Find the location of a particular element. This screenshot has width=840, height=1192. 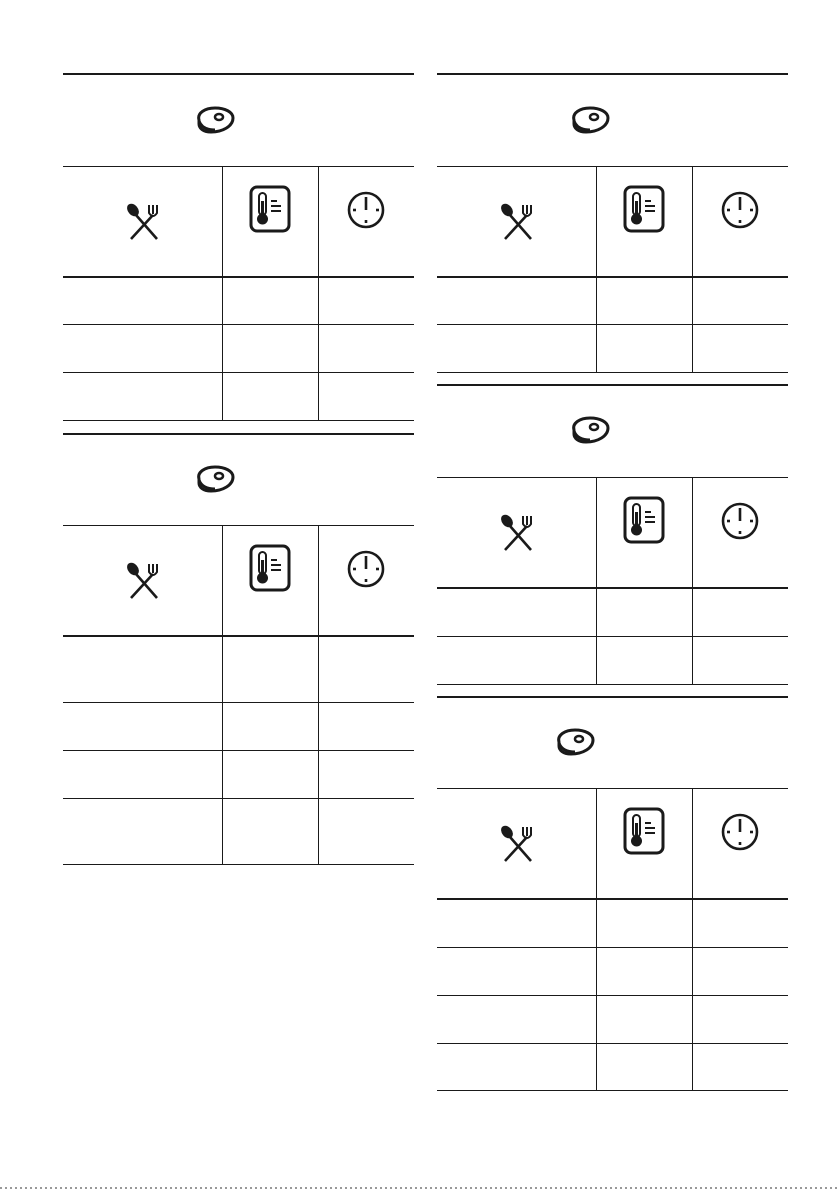

table-row-rule is located at coordinates (612, 1090).